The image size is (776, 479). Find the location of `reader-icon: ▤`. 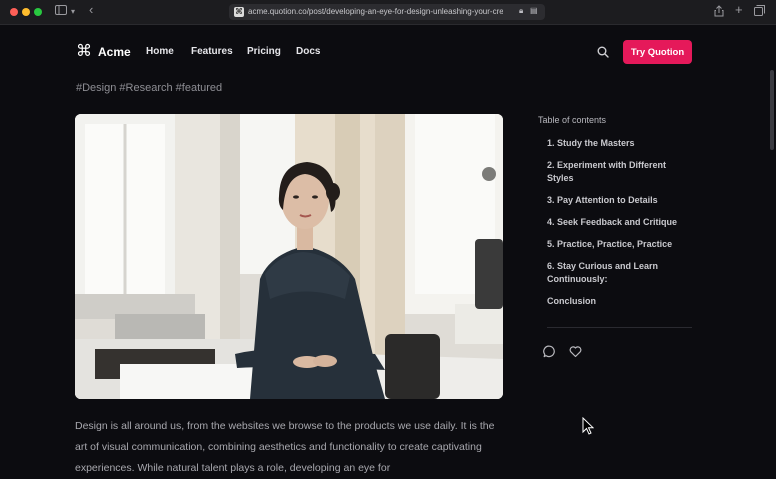

reader-icon: ▤ is located at coordinates (534, 10).